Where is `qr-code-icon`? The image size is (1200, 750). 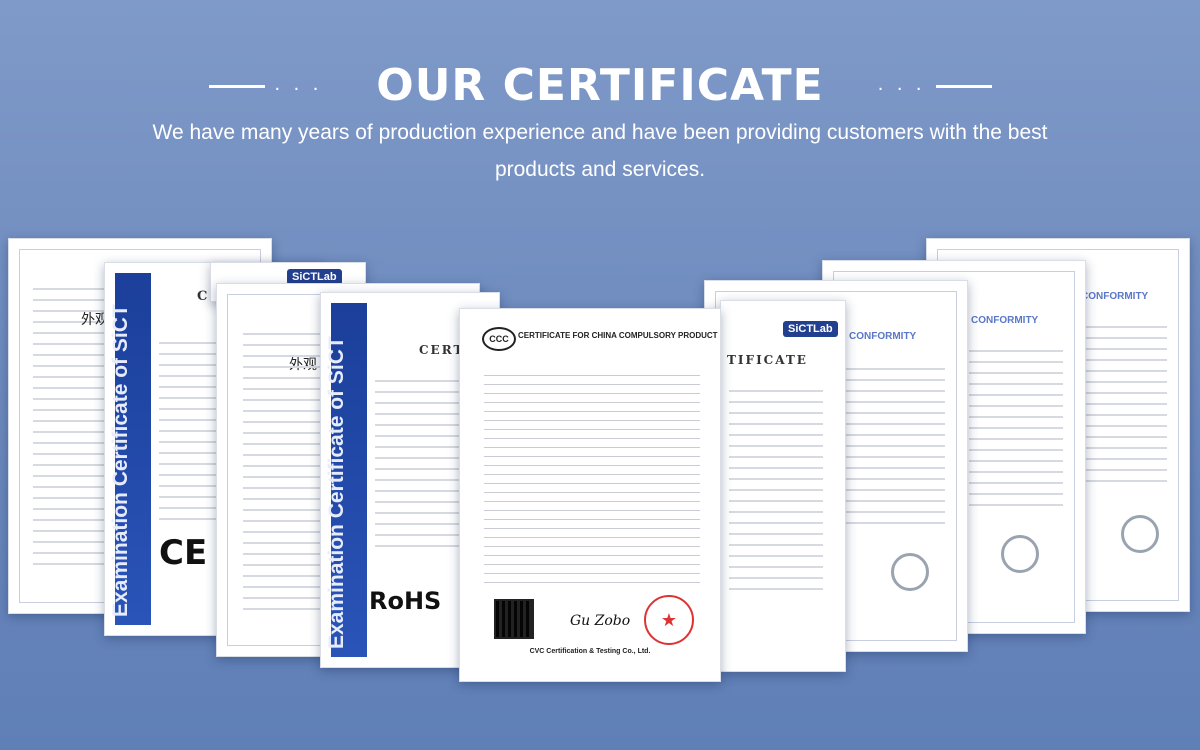
qr-code-icon is located at coordinates (514, 619).